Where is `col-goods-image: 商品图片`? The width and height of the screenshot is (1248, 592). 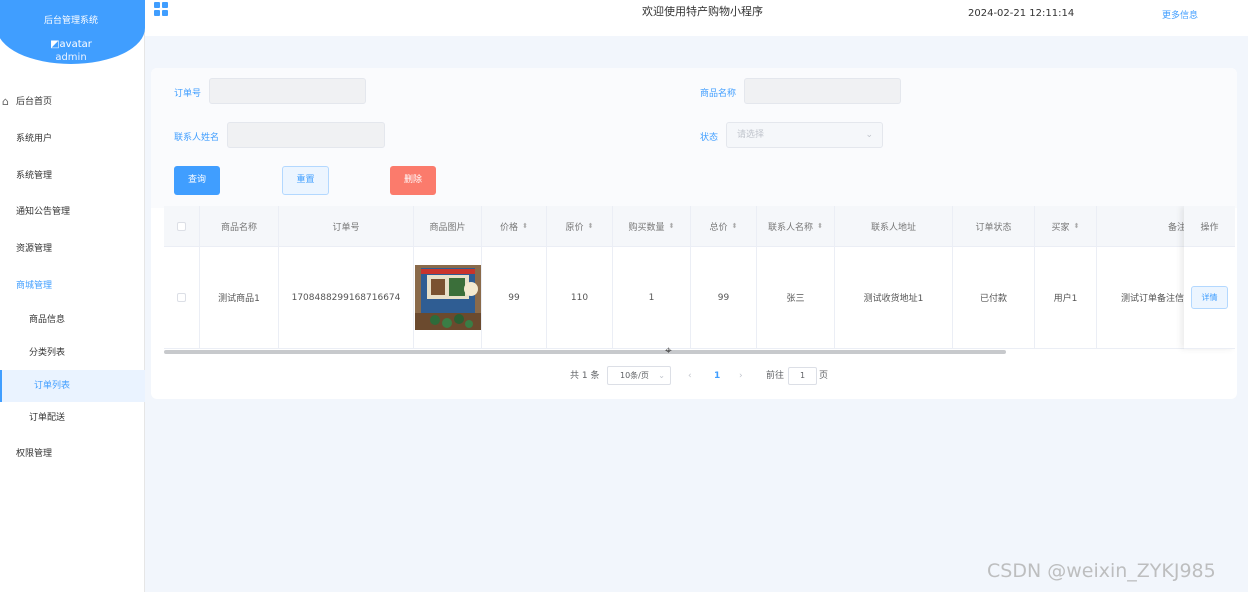 col-goods-image: 商品图片 is located at coordinates (448, 226).